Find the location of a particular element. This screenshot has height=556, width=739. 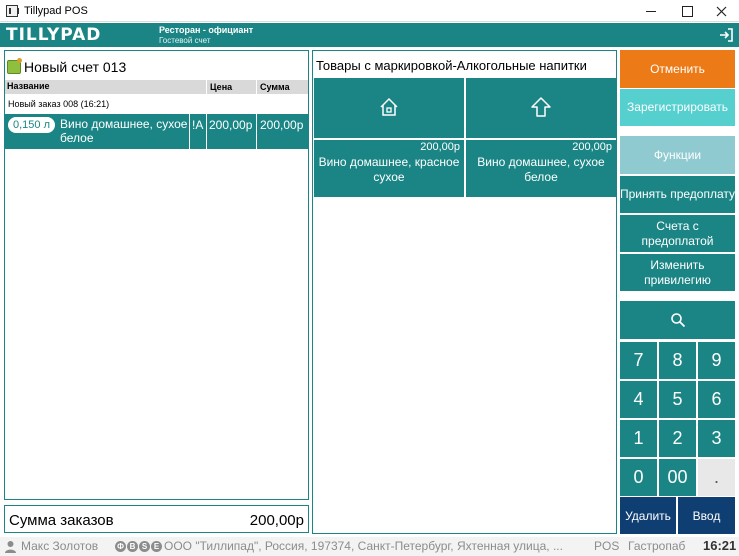

key-6: 6 is located at coordinates (716, 399).